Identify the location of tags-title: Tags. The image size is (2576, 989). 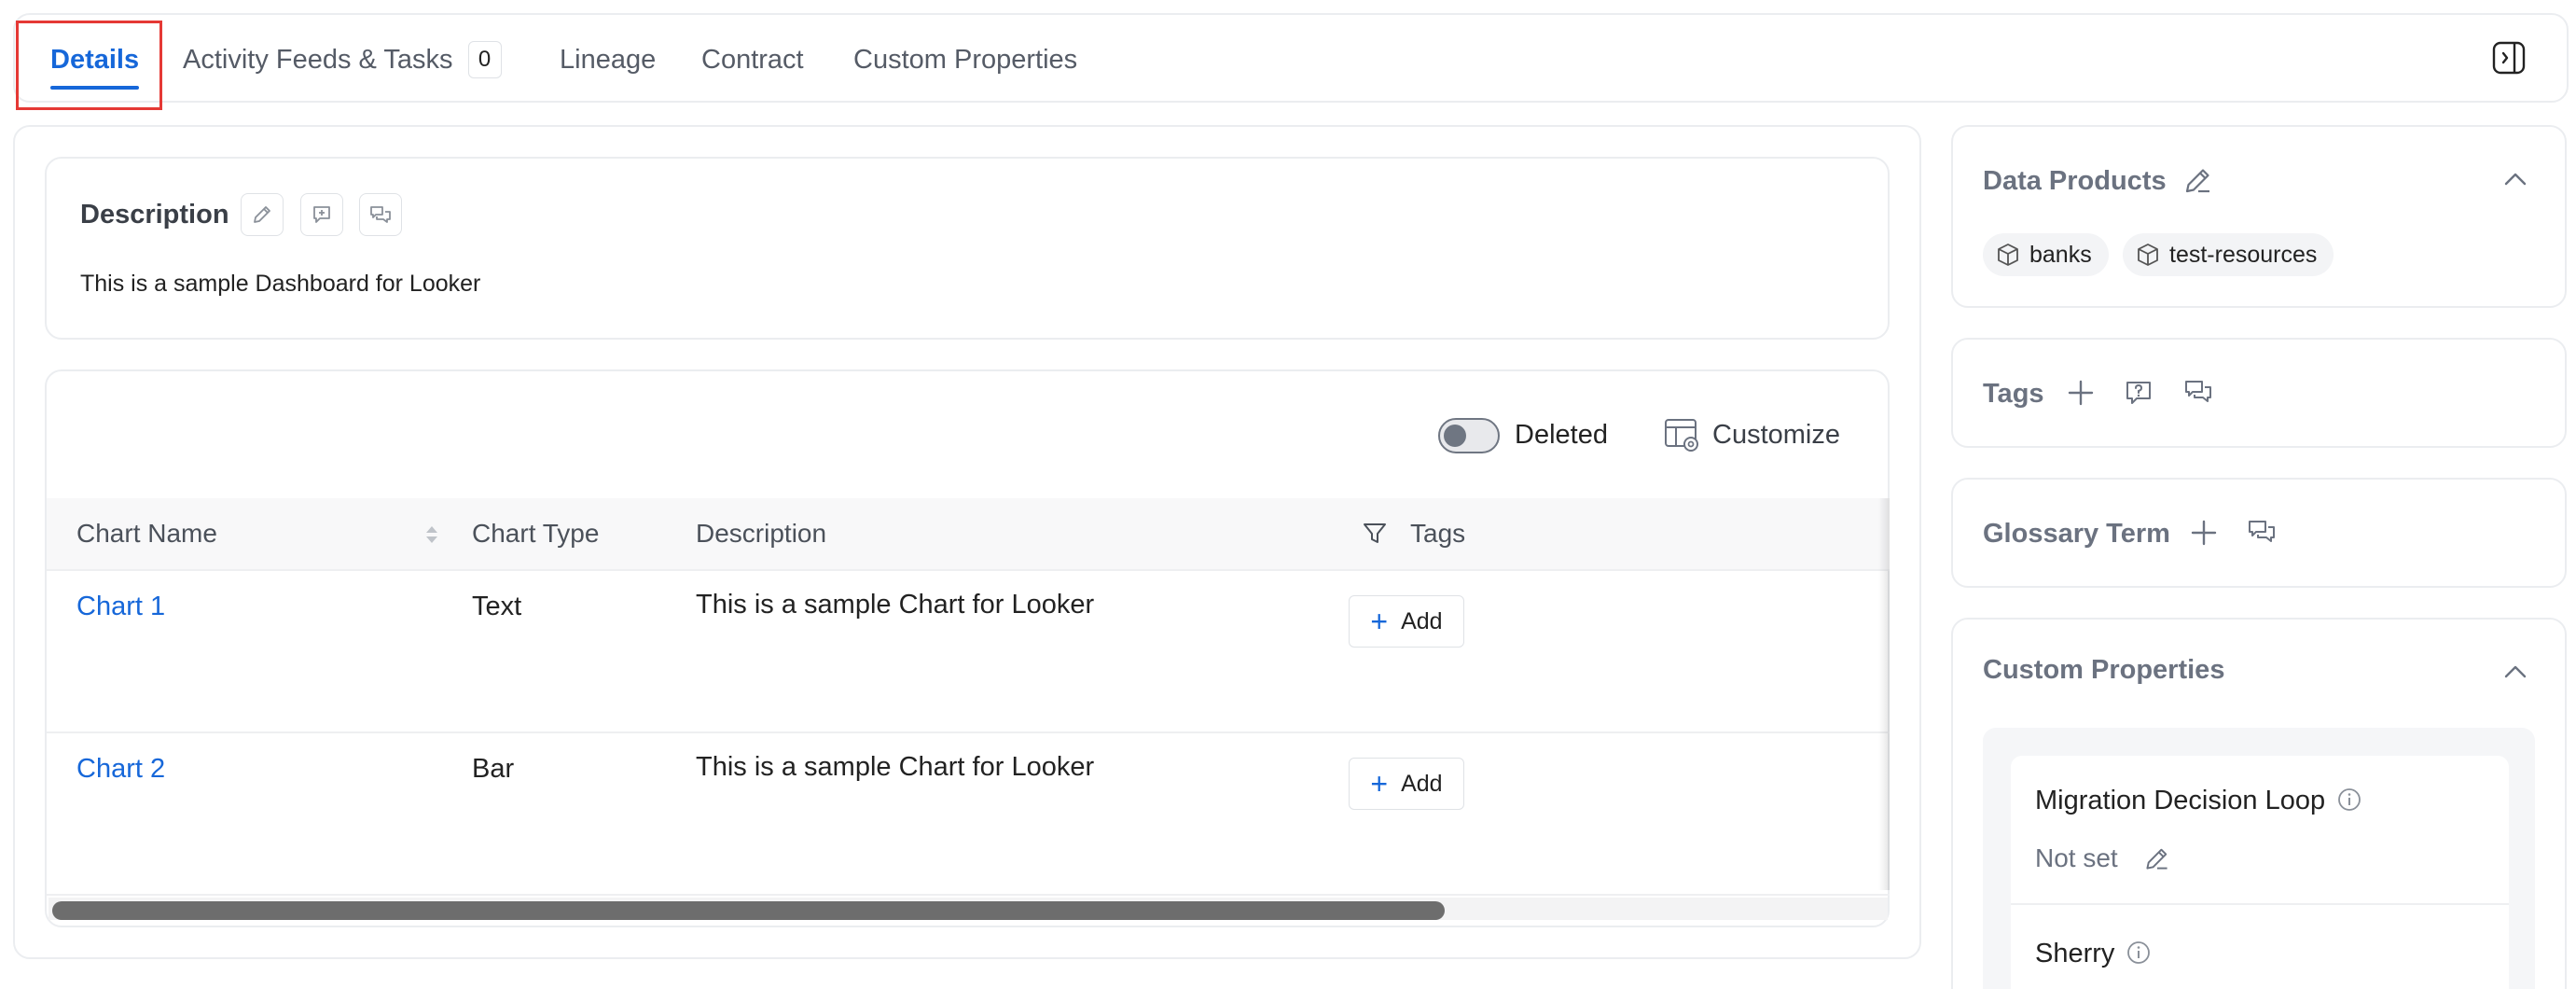
(2013, 394).